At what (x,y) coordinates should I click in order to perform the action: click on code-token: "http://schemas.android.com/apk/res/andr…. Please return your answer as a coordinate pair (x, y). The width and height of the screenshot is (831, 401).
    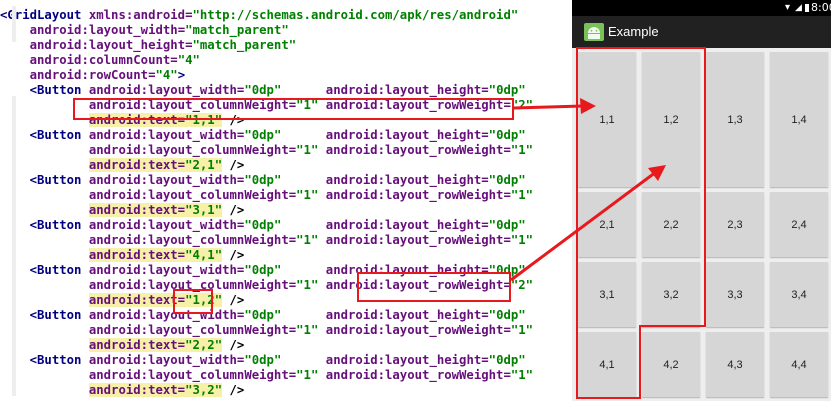
    Looking at the image, I should click on (355, 15).